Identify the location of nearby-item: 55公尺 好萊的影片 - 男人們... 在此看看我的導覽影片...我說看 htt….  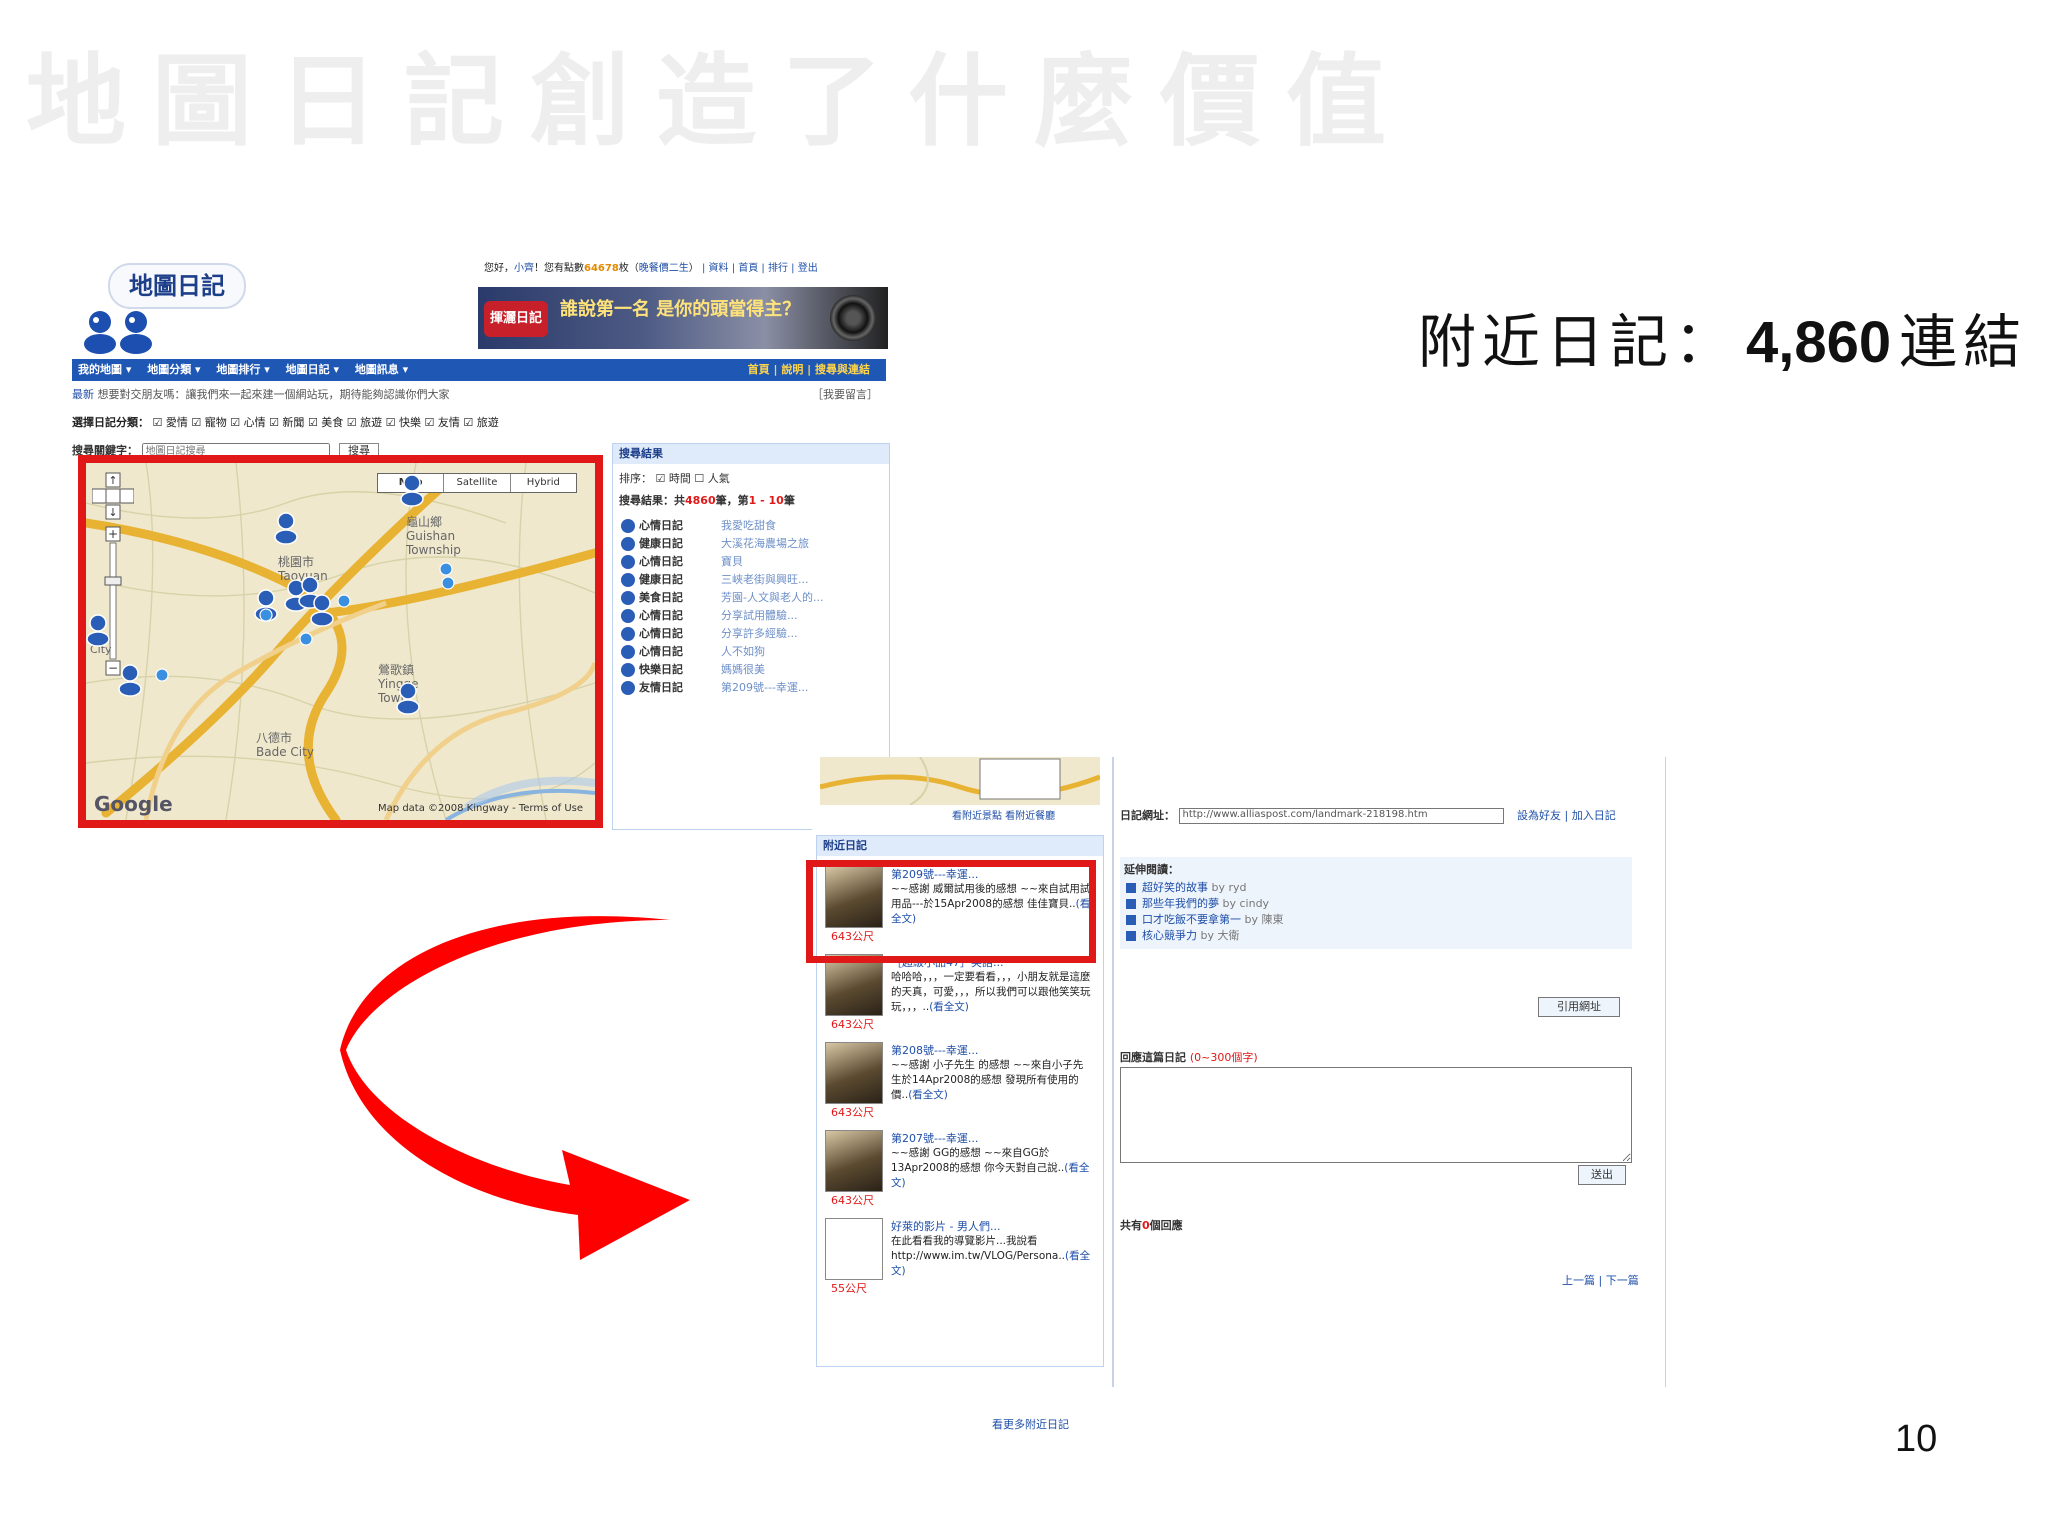
(961, 1258).